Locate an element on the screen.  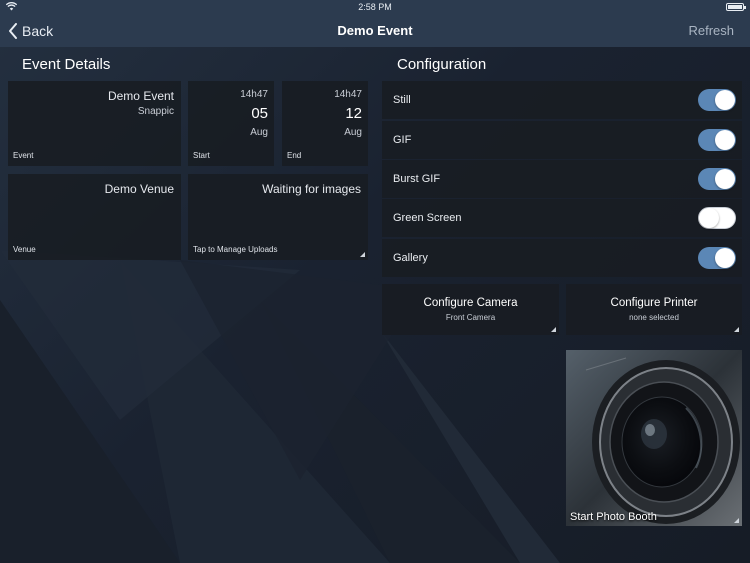
event-name: Demo Event is located at coordinates (140, 96).